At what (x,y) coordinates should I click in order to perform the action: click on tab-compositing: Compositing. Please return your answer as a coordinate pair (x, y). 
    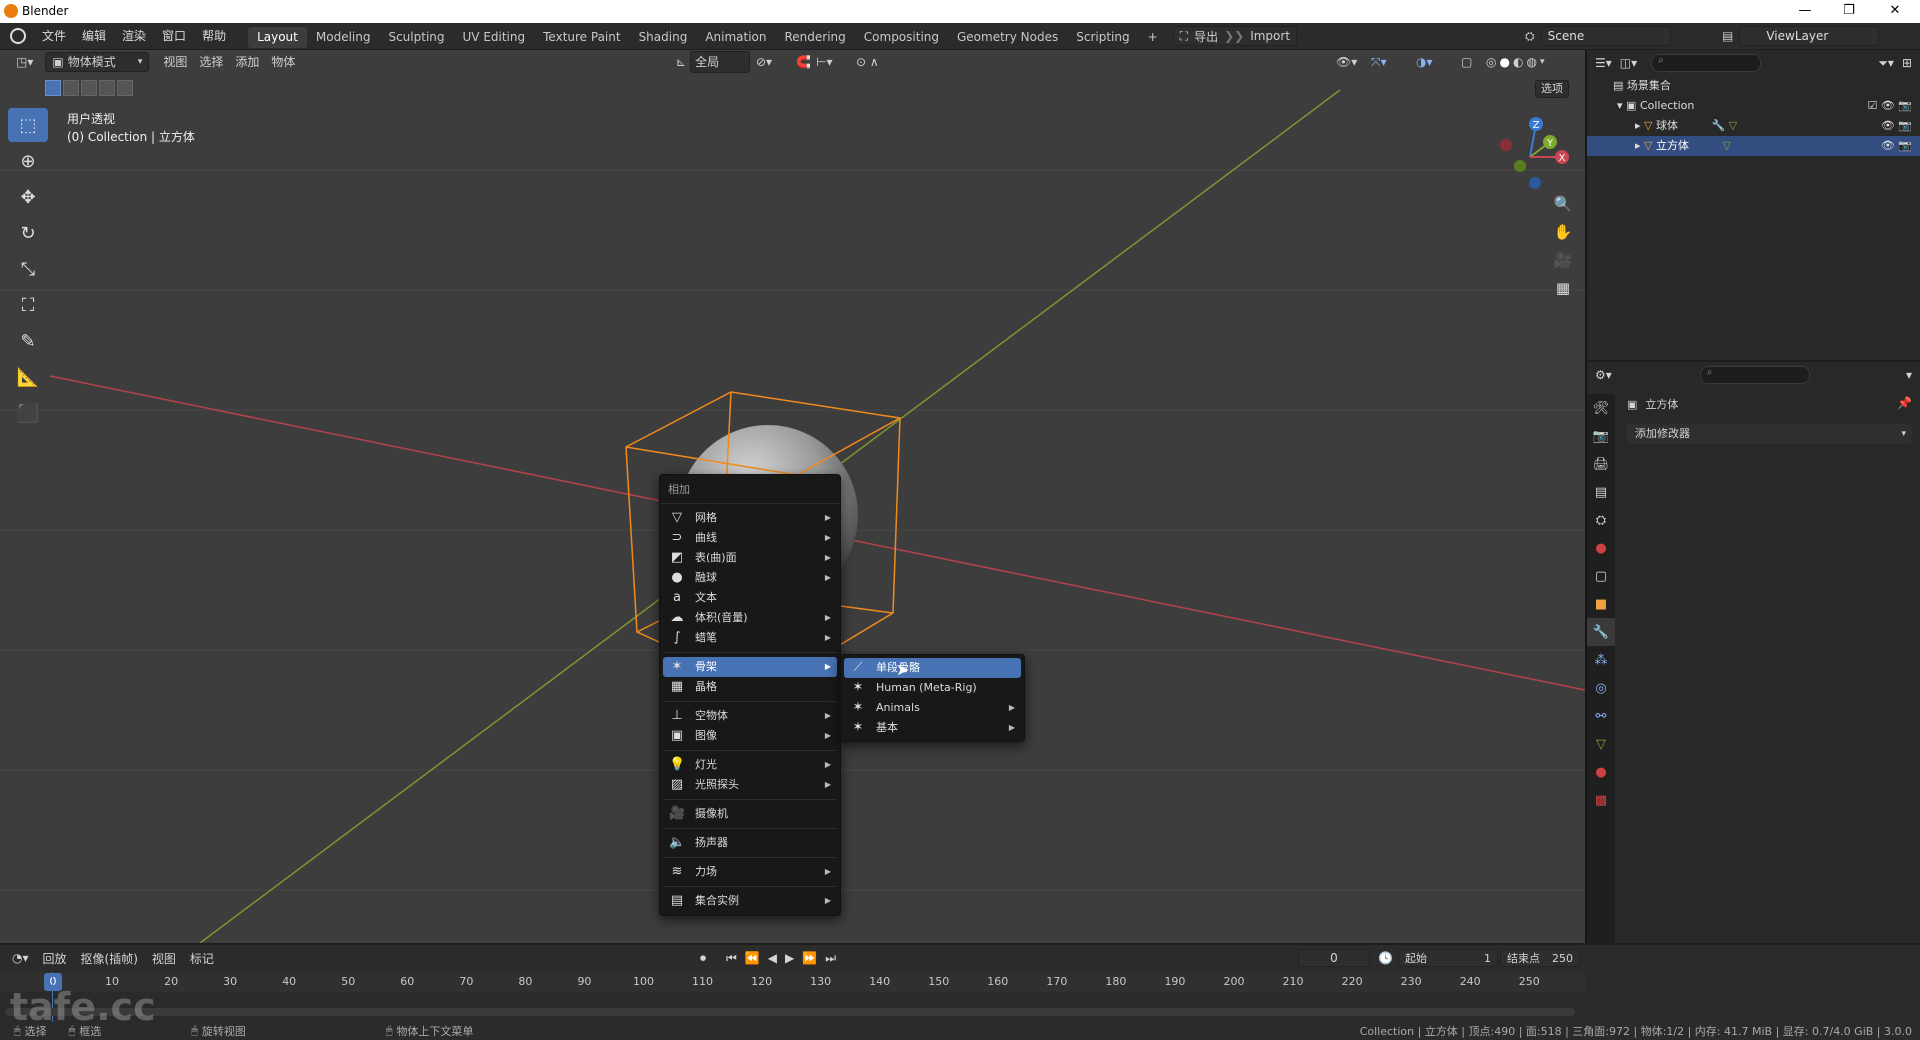
    Looking at the image, I should click on (901, 37).